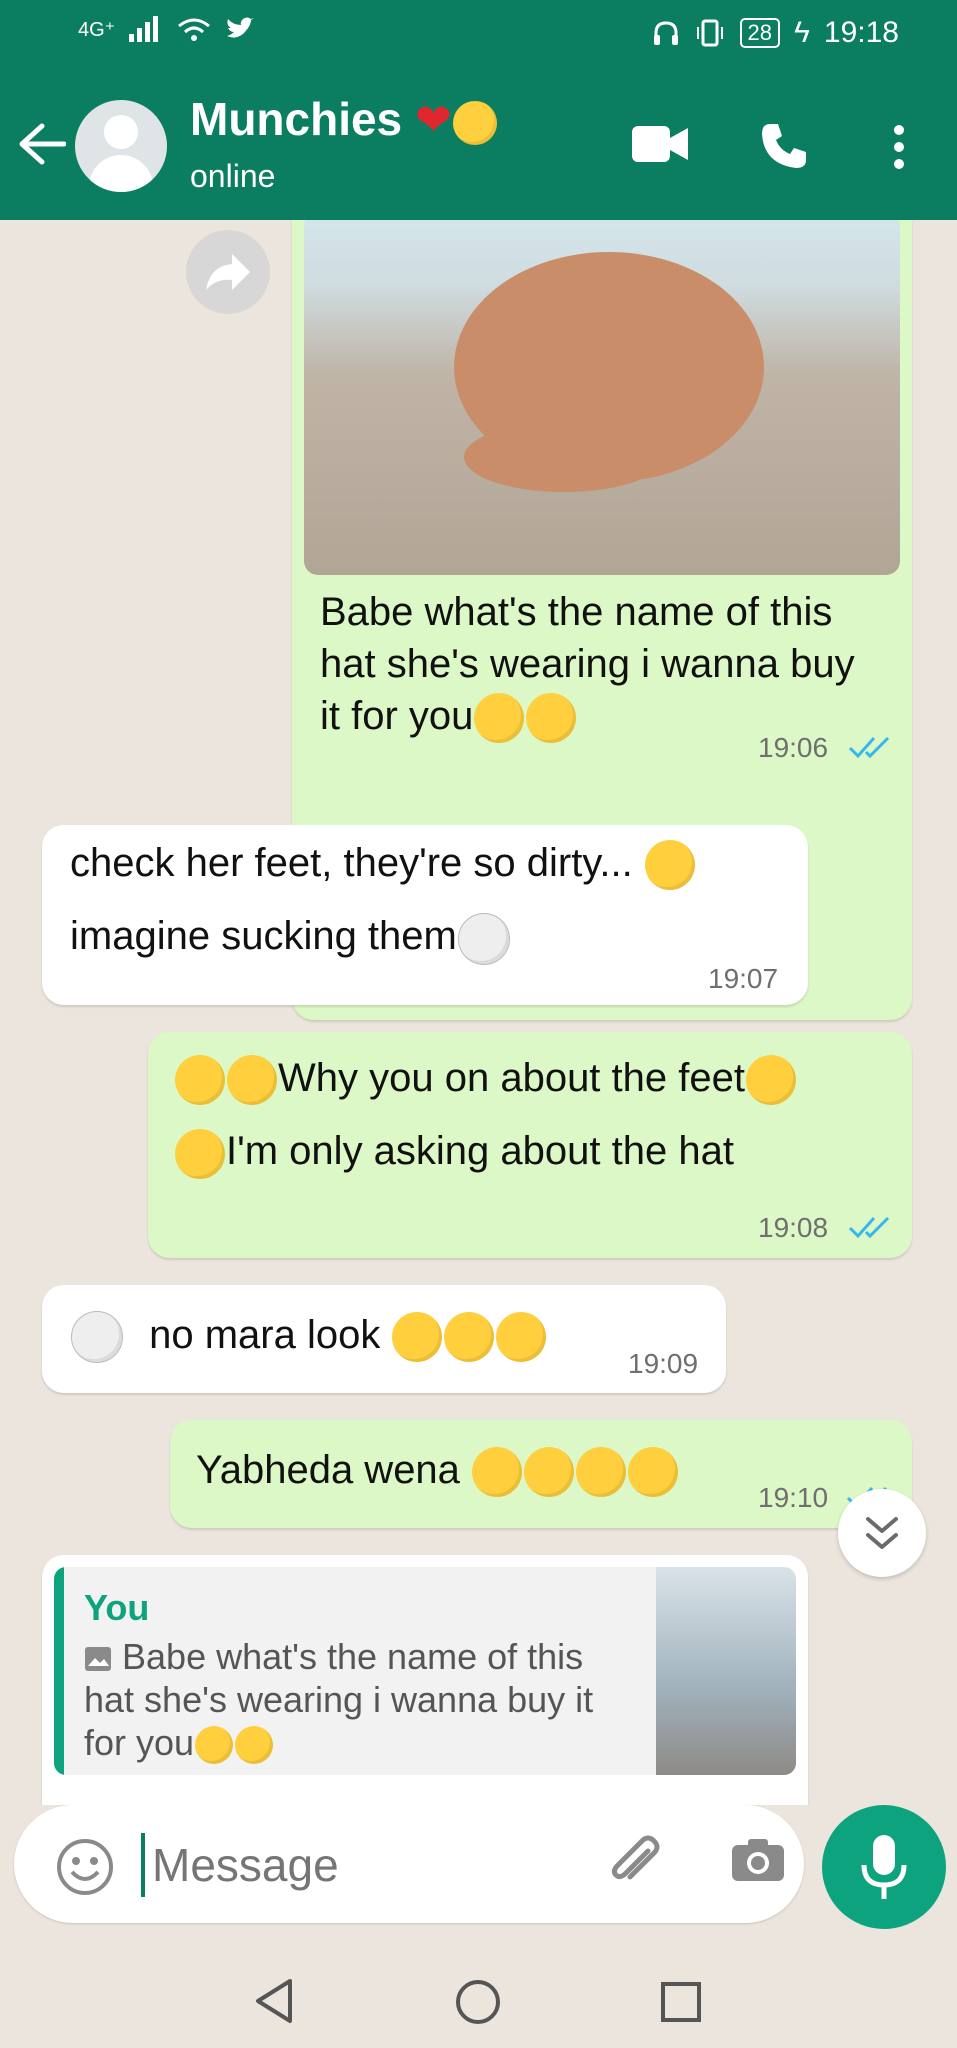 The height and width of the screenshot is (2048, 957). Describe the element at coordinates (802, 32) in the screenshot. I see `charging-icon: ϟ` at that location.